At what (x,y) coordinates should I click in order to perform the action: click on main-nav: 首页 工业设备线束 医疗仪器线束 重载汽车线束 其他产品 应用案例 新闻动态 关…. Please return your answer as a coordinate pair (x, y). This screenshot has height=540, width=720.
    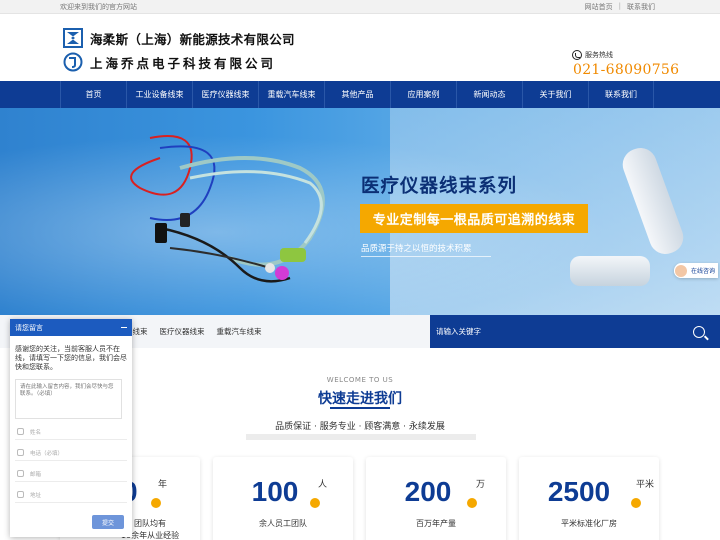
    Looking at the image, I should click on (360, 94).